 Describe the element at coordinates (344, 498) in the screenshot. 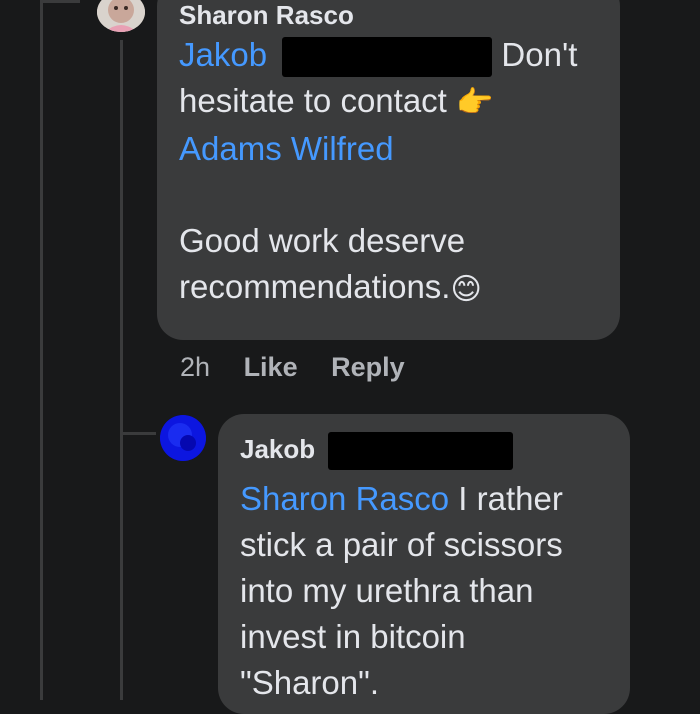

I see `mention-link: Sharon Rasco` at that location.